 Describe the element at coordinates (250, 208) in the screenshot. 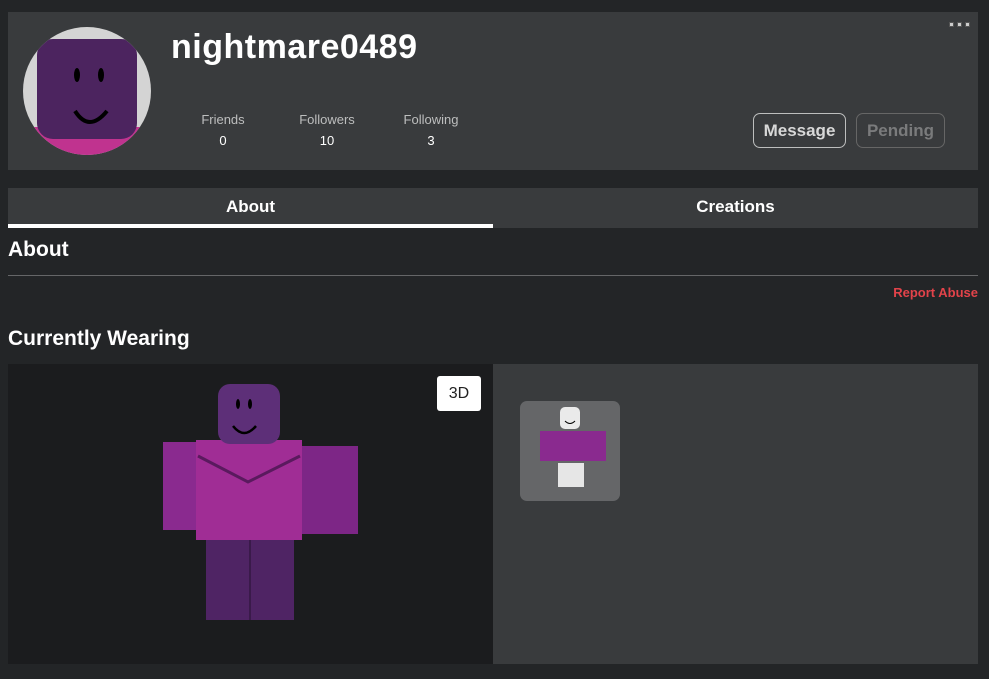

I see `tab-about: About` at that location.